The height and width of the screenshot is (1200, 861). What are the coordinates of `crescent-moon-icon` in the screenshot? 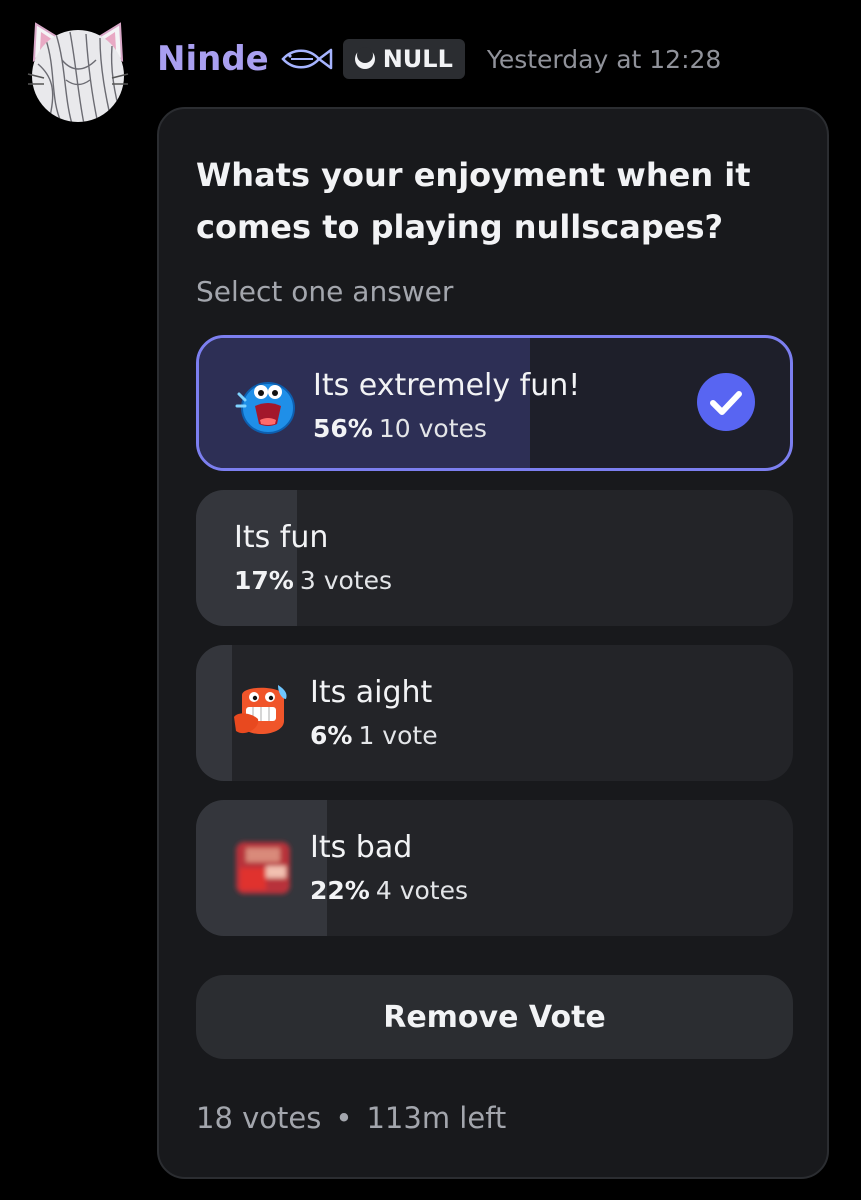 It's located at (364, 58).